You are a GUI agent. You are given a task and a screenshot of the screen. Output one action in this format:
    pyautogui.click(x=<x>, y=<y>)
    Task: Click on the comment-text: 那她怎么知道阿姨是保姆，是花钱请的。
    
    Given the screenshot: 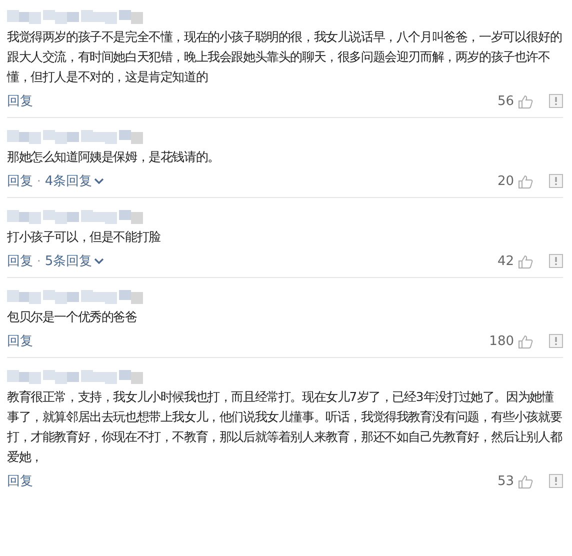 What is the action you would take?
    pyautogui.click(x=113, y=157)
    